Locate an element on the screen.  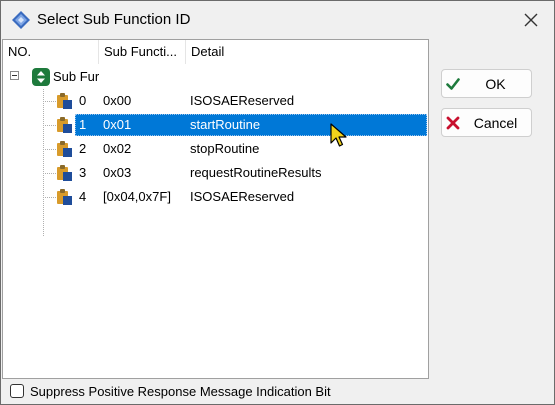
close-button is located at coordinates (531, 20).